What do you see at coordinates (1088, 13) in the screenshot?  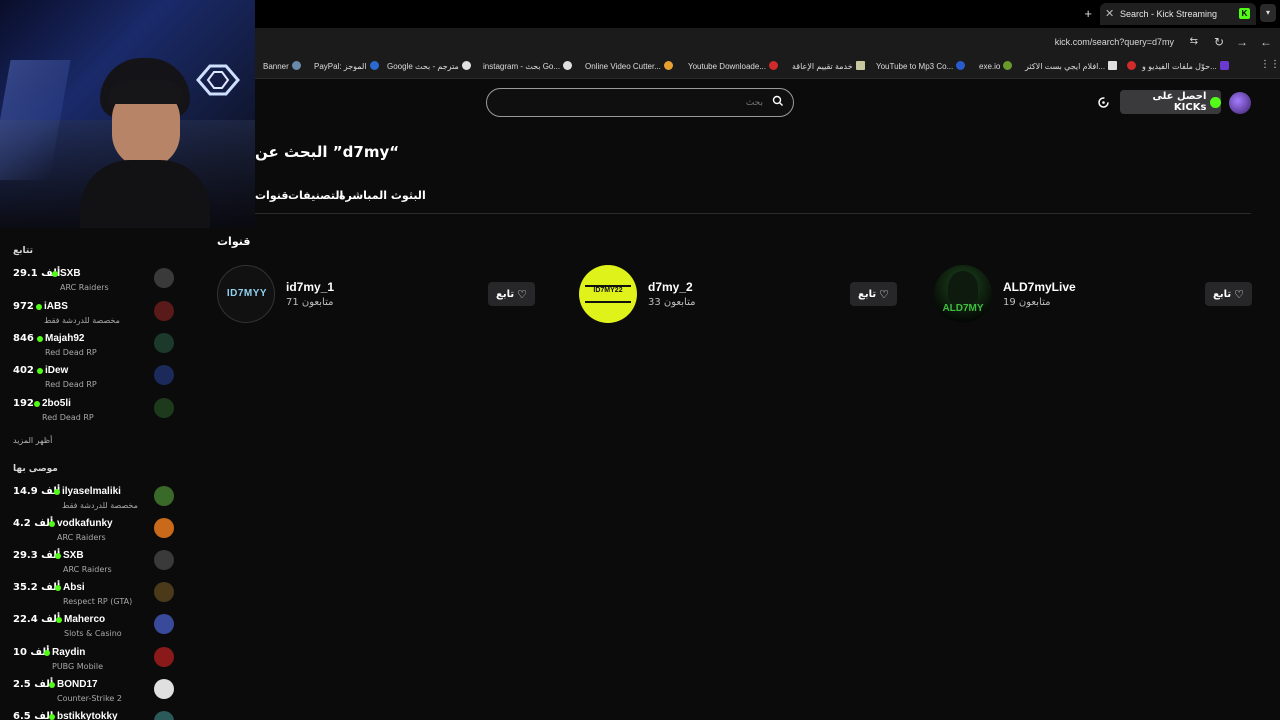 I see `new-tab-button: +` at bounding box center [1088, 13].